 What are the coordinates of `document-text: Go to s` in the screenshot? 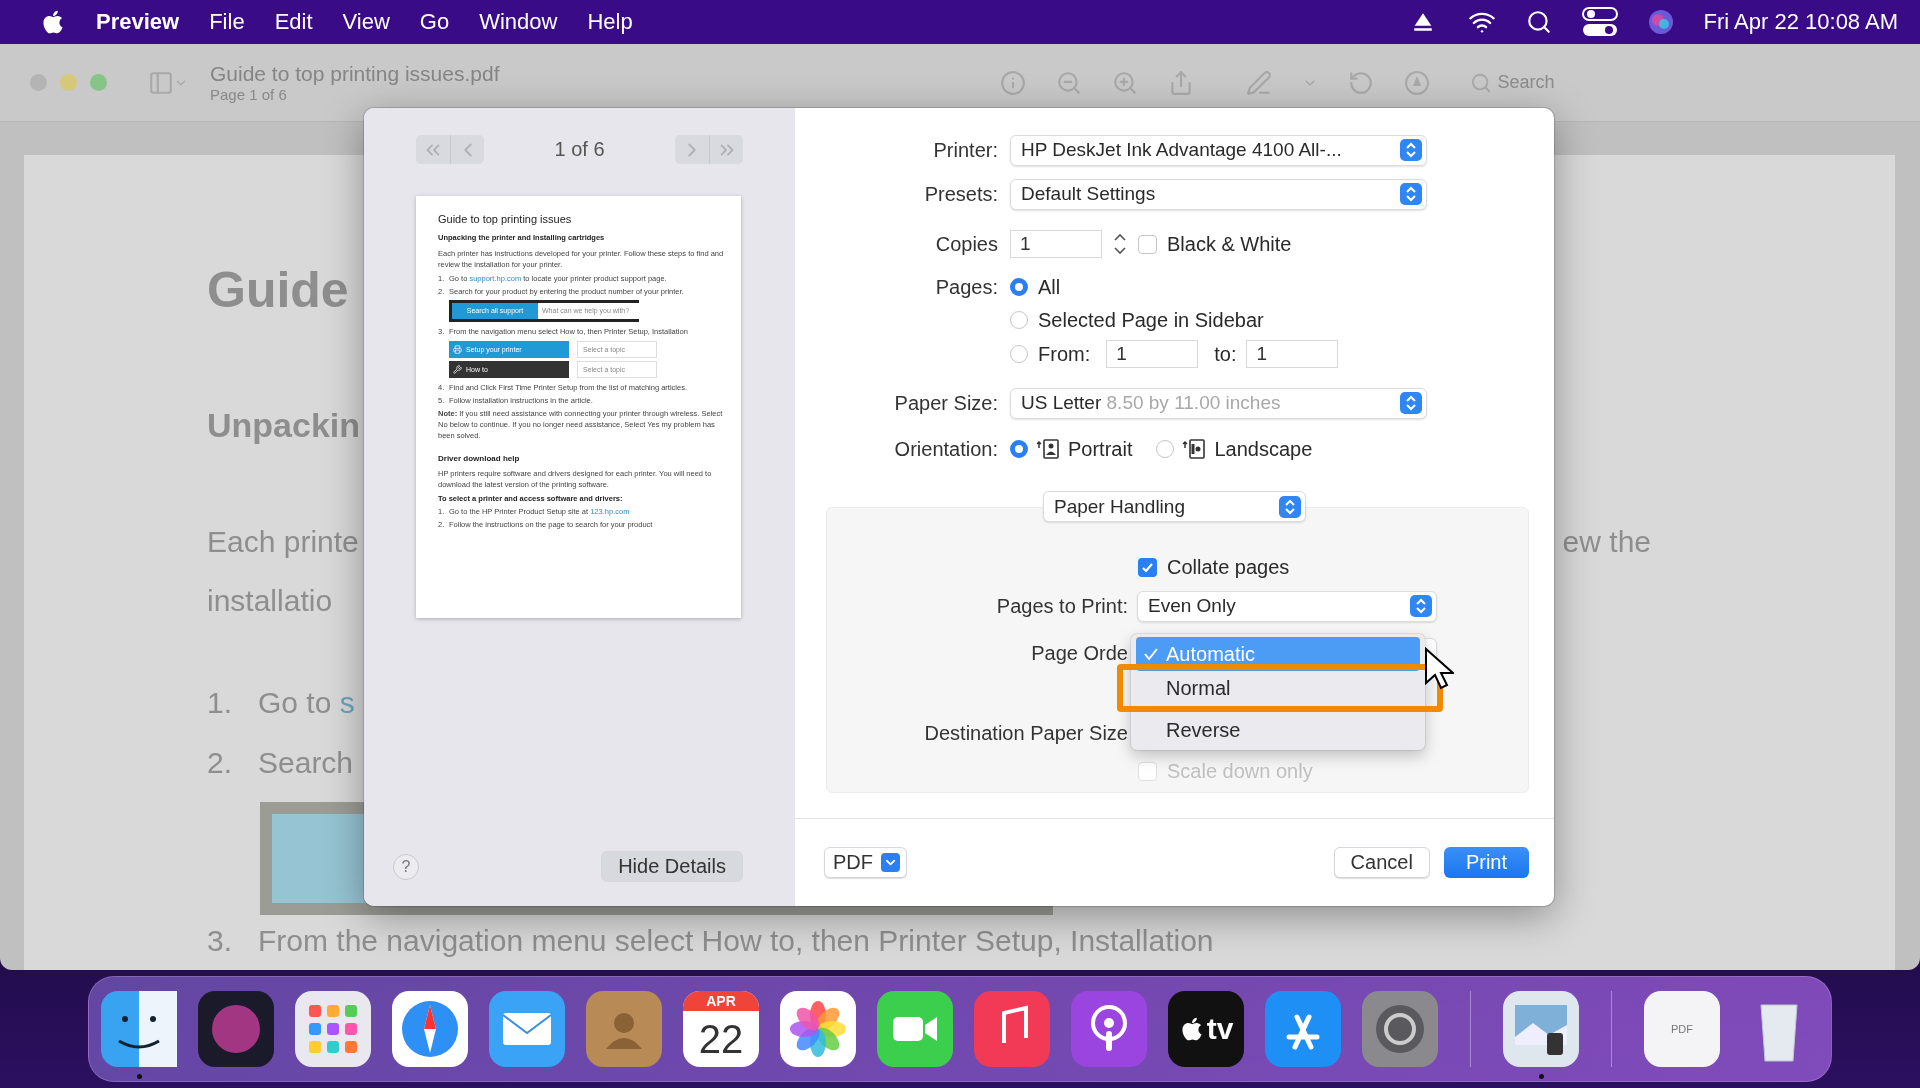 It's located at (306, 703).